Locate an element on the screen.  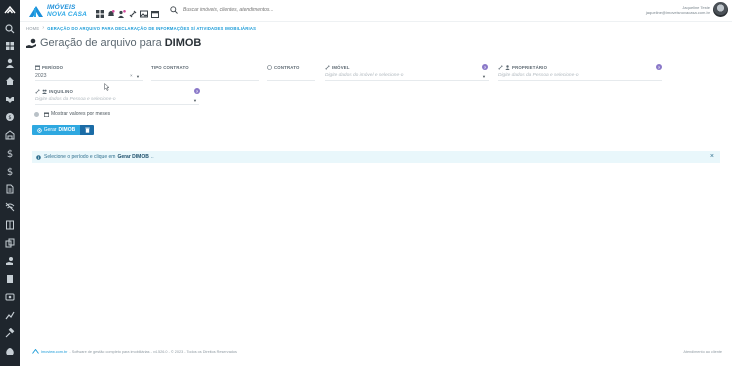
gerar-button-bold: DIMOB is located at coordinates (67, 130).